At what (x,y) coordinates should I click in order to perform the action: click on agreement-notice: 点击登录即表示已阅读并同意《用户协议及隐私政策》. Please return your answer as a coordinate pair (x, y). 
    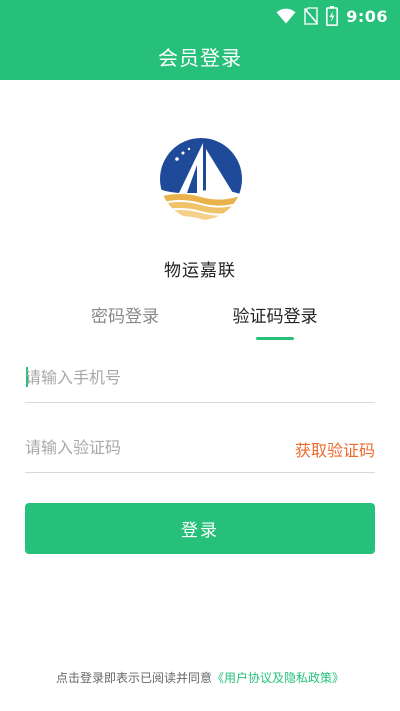
    Looking at the image, I should click on (200, 677).